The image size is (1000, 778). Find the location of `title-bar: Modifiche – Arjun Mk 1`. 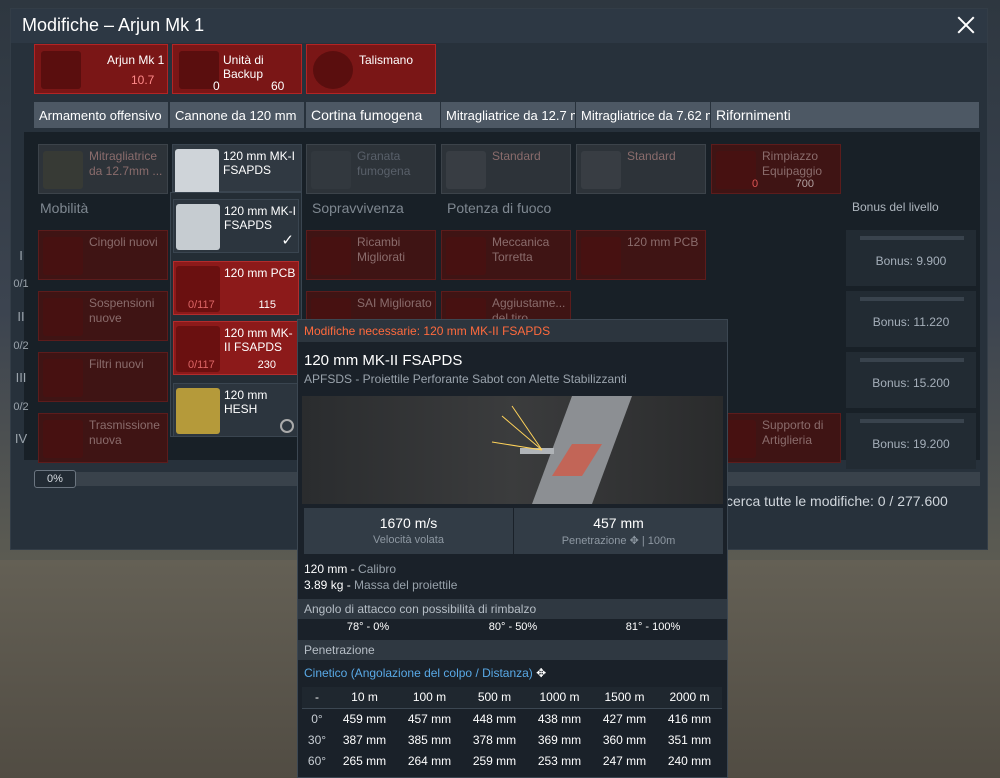

title-bar: Modifiche – Arjun Mk 1 is located at coordinates (499, 26).